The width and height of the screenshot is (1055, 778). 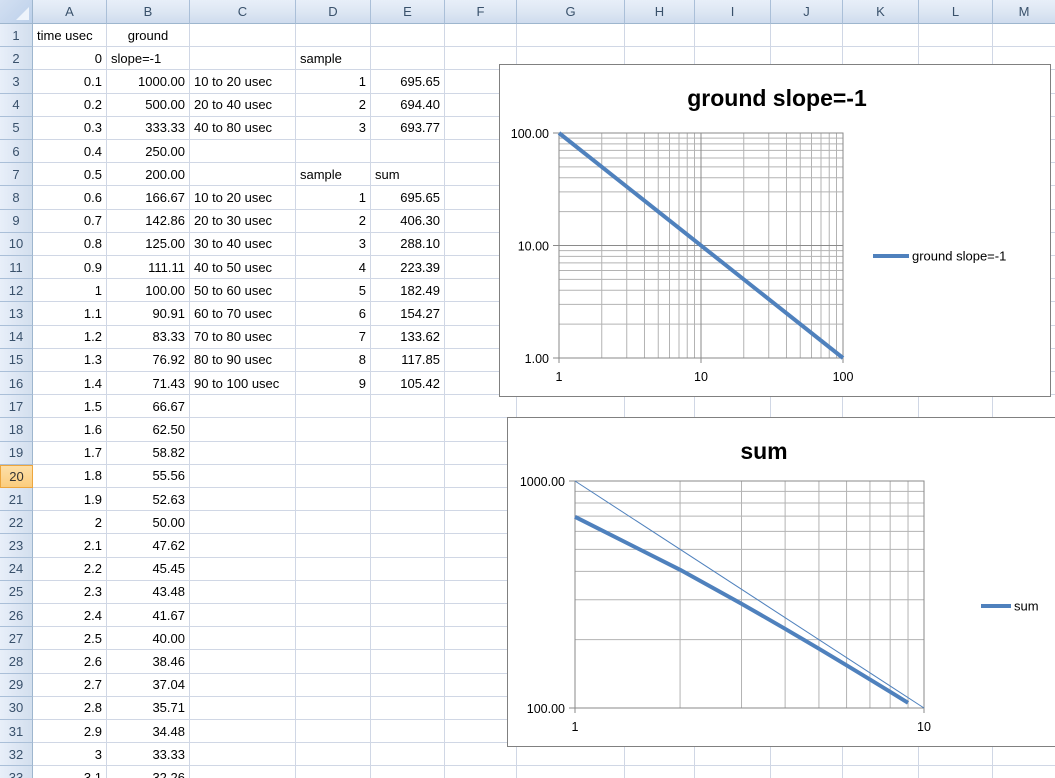 What do you see at coordinates (148, 314) in the screenshot?
I see `cell-B13: 90.91` at bounding box center [148, 314].